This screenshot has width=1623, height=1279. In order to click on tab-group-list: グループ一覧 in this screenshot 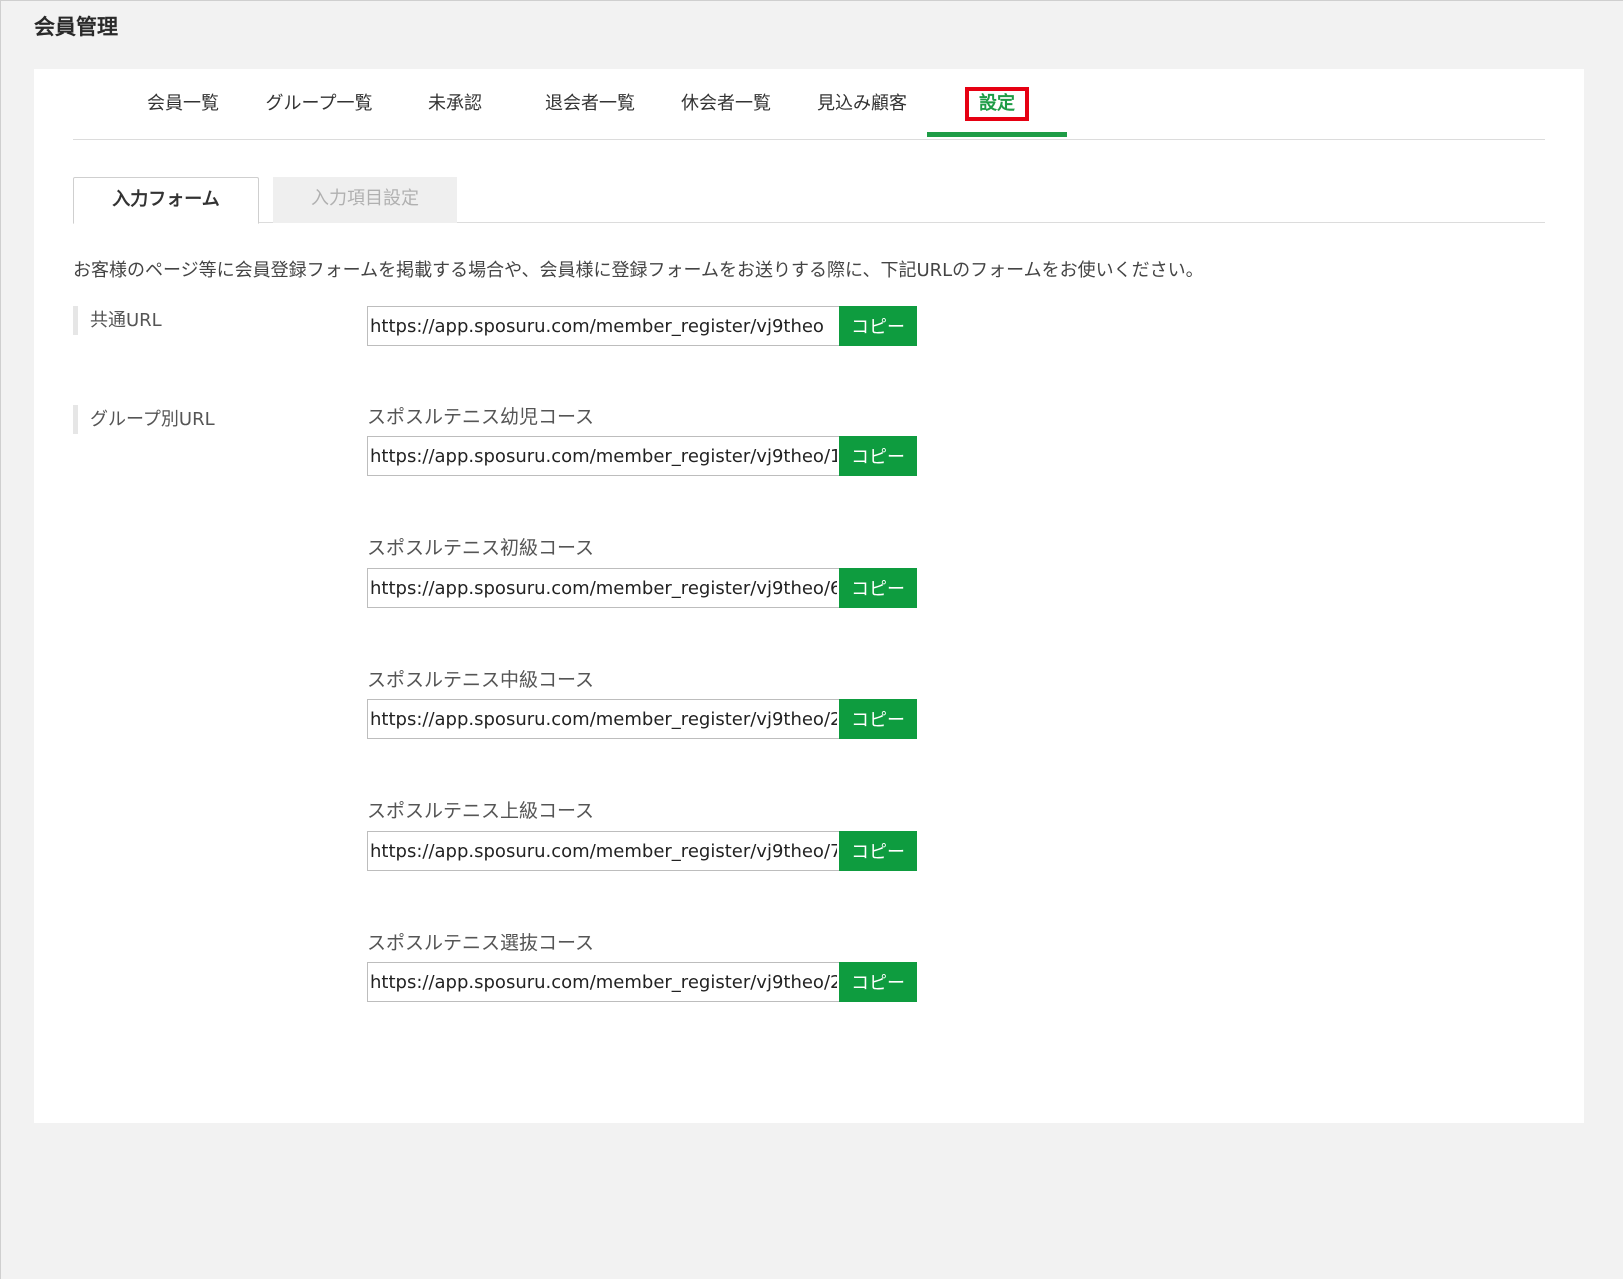, I will do `click(319, 104)`.